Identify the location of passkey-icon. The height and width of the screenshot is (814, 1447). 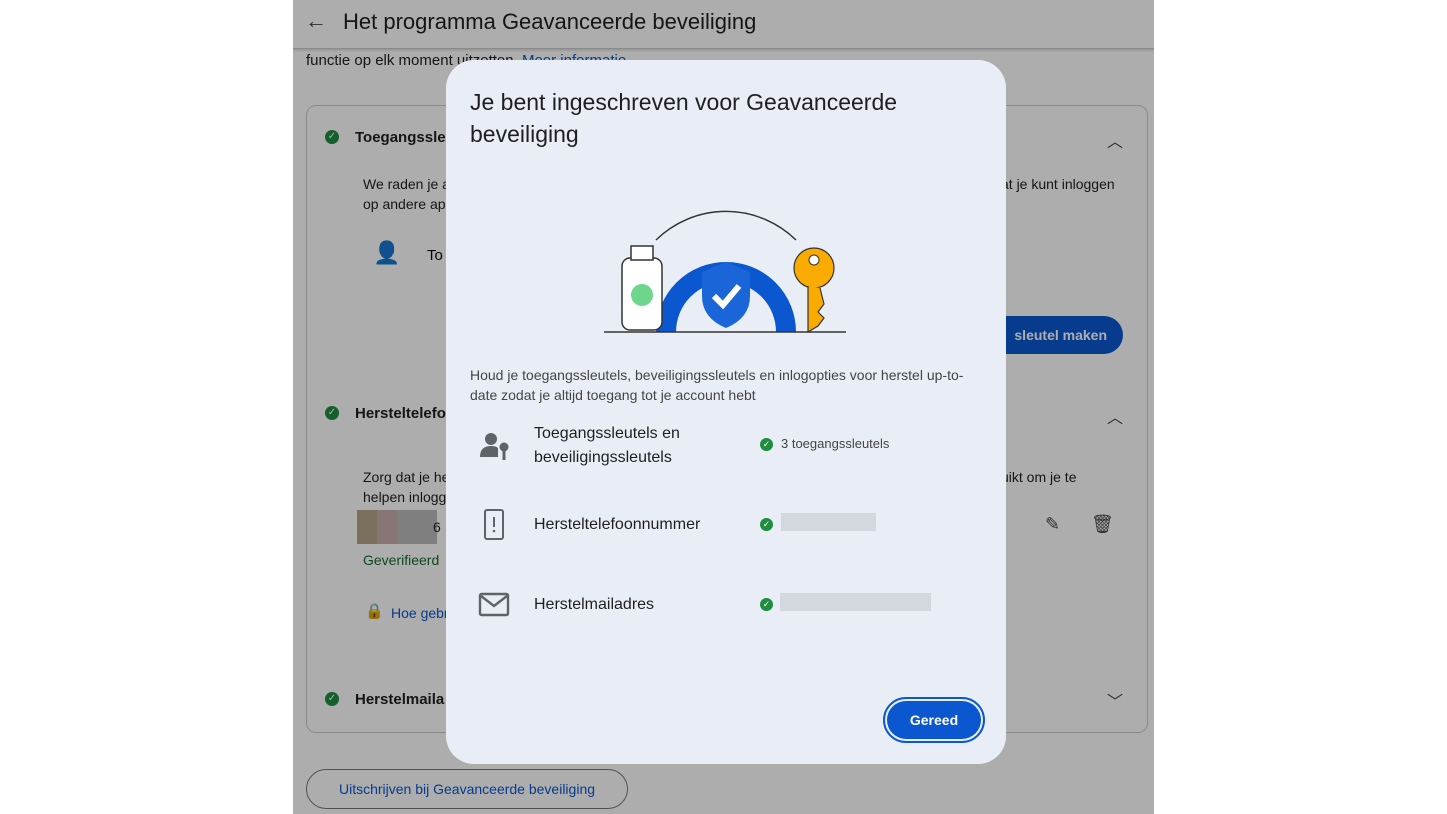
(494, 446).